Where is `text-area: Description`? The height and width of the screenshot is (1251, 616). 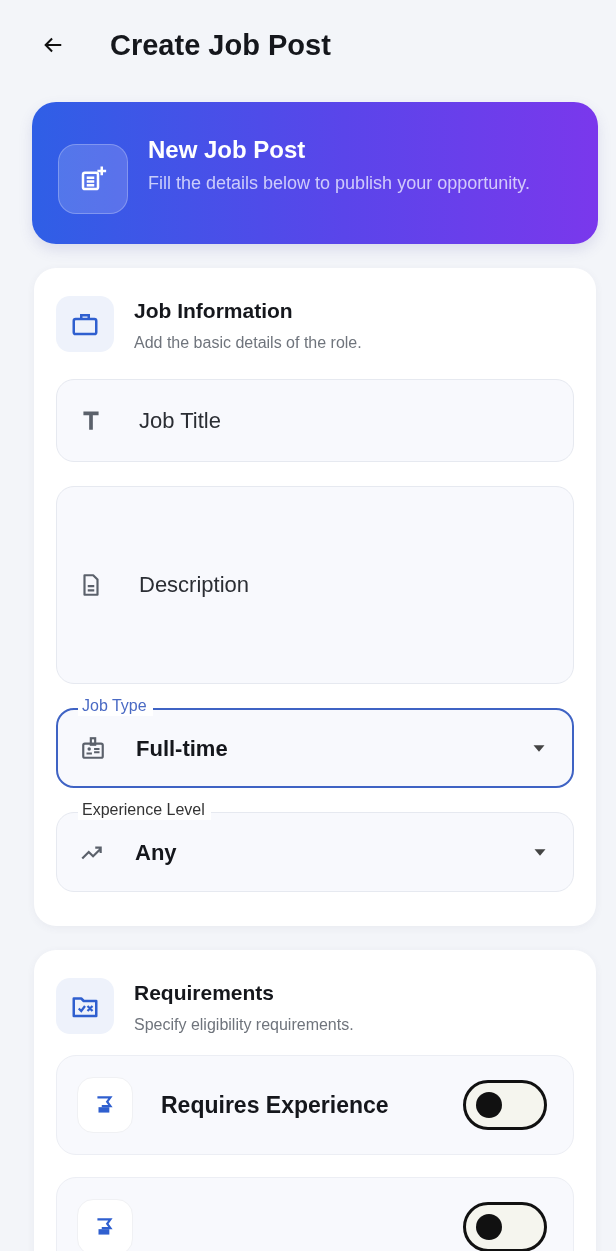 text-area: Description is located at coordinates (315, 585).